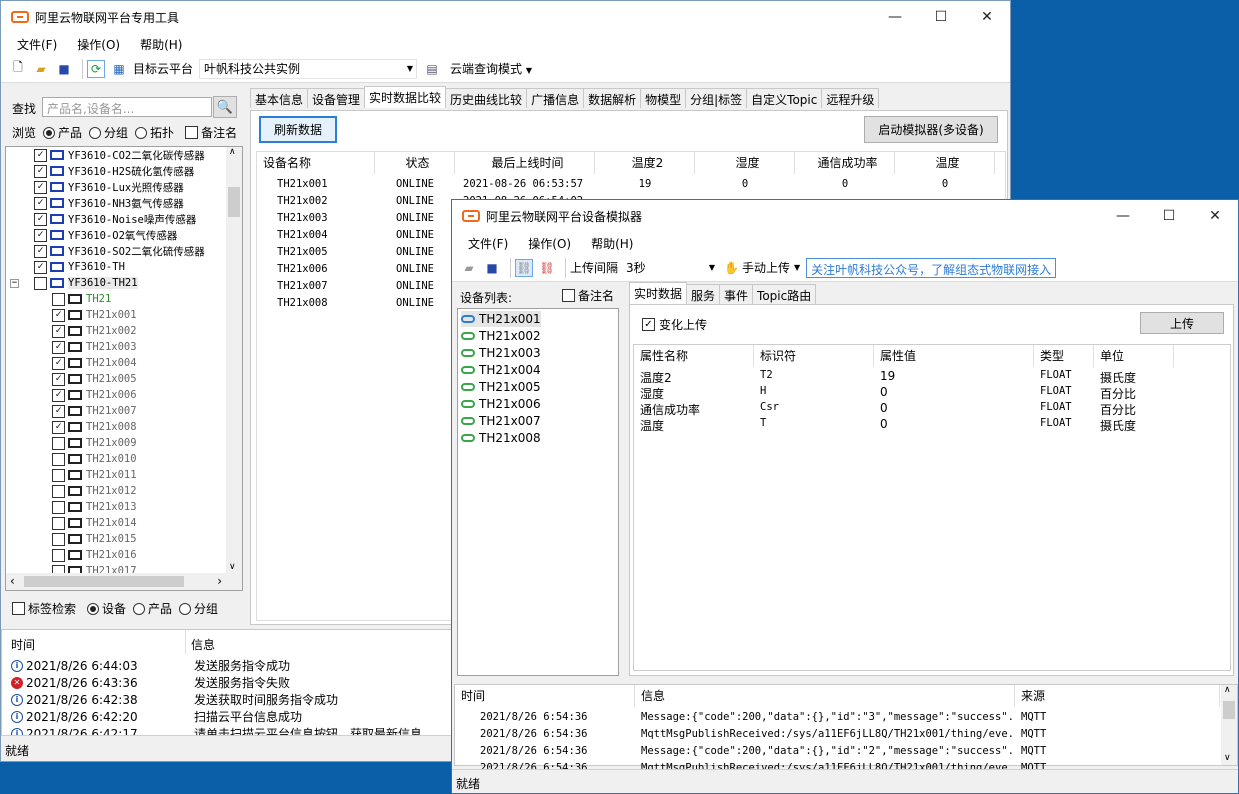 This screenshot has height=794, width=1239. I want to click on maximize-icon: ☐, so click(941, 17).